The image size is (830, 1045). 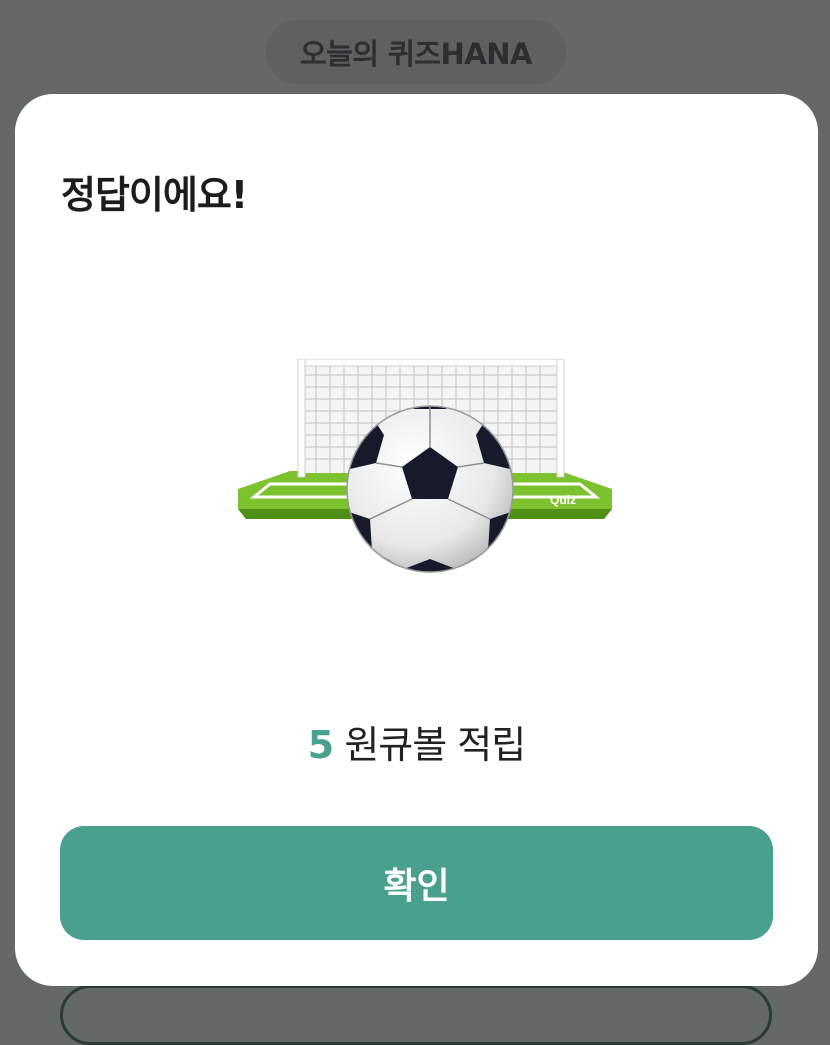 What do you see at coordinates (320, 745) in the screenshot?
I see `reward-amount: 5` at bounding box center [320, 745].